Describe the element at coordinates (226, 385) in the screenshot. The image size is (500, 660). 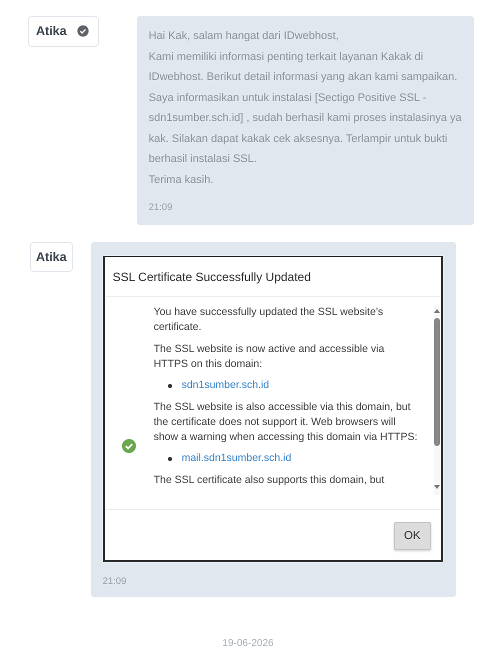
I see `domain-link: sdn1sumber.sch.id` at that location.